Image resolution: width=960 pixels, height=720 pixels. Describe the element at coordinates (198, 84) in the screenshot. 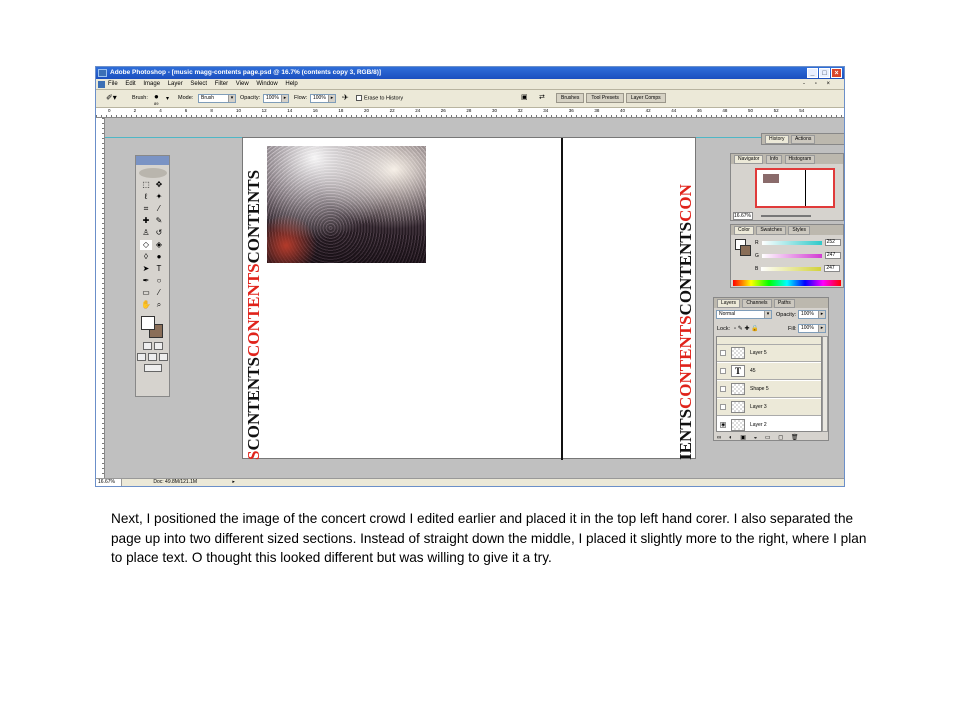

I see `menu-select: Select` at that location.